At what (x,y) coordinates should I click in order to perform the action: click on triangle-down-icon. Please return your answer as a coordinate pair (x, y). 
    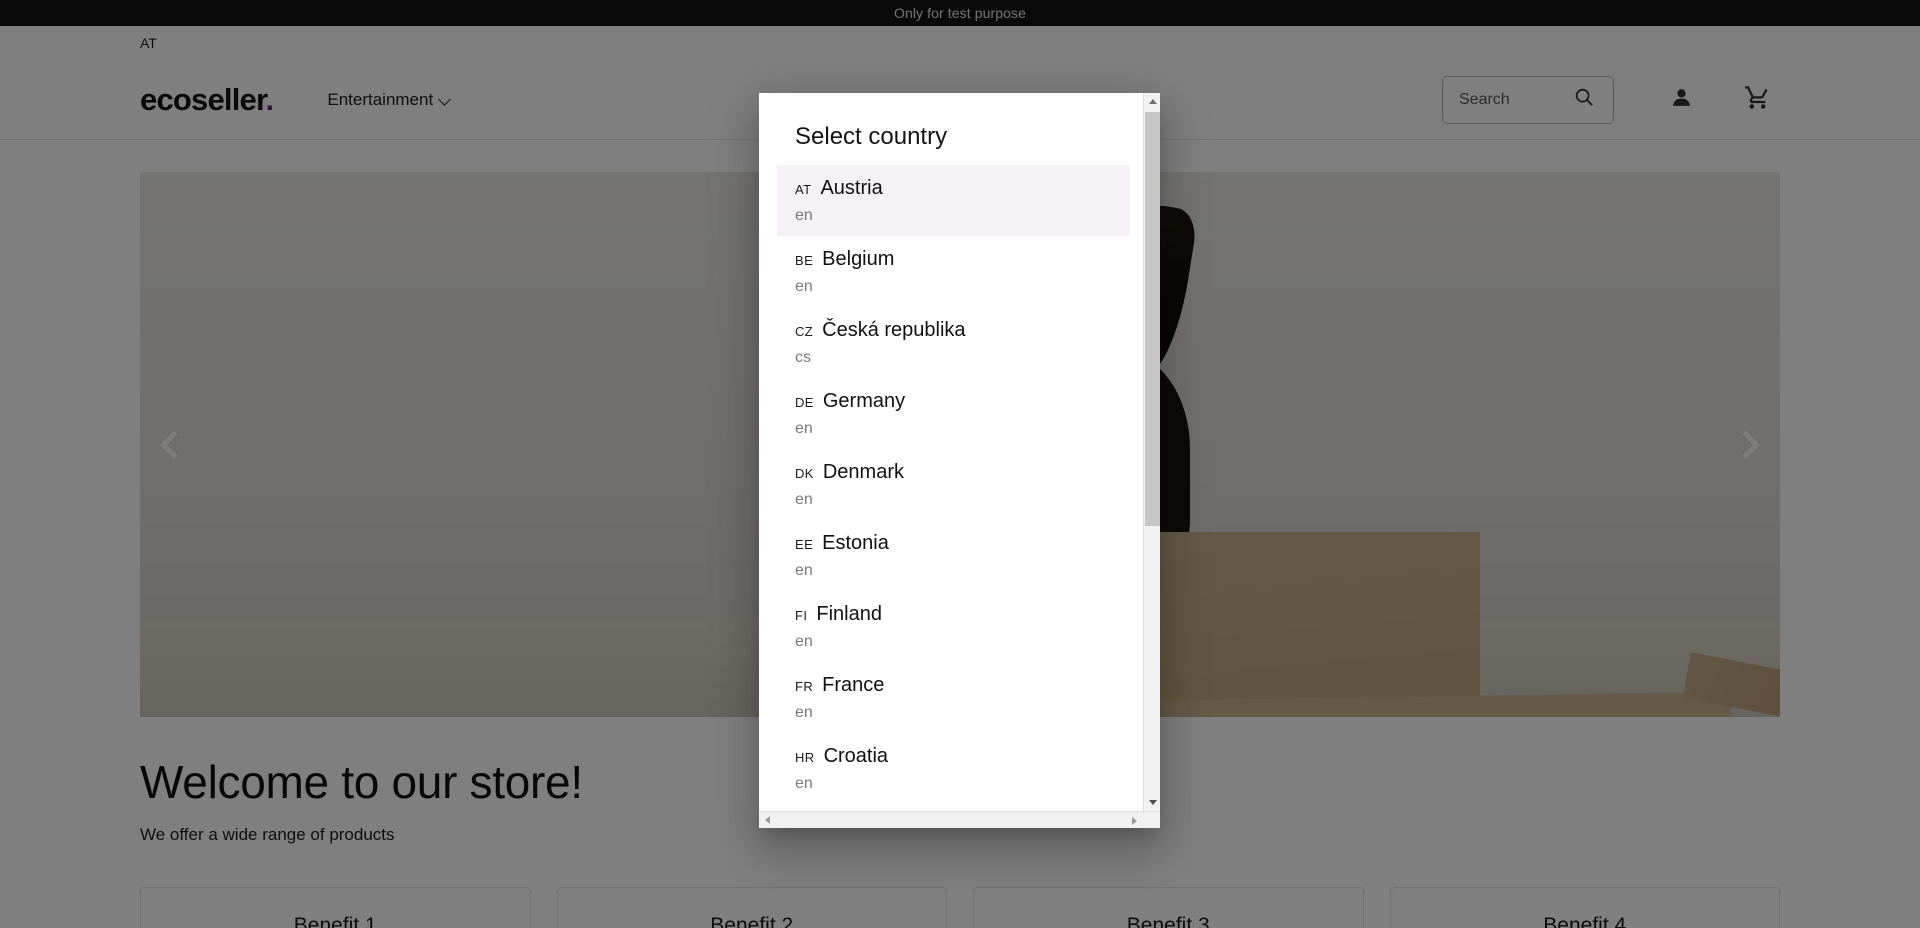
    Looking at the image, I should click on (1152, 802).